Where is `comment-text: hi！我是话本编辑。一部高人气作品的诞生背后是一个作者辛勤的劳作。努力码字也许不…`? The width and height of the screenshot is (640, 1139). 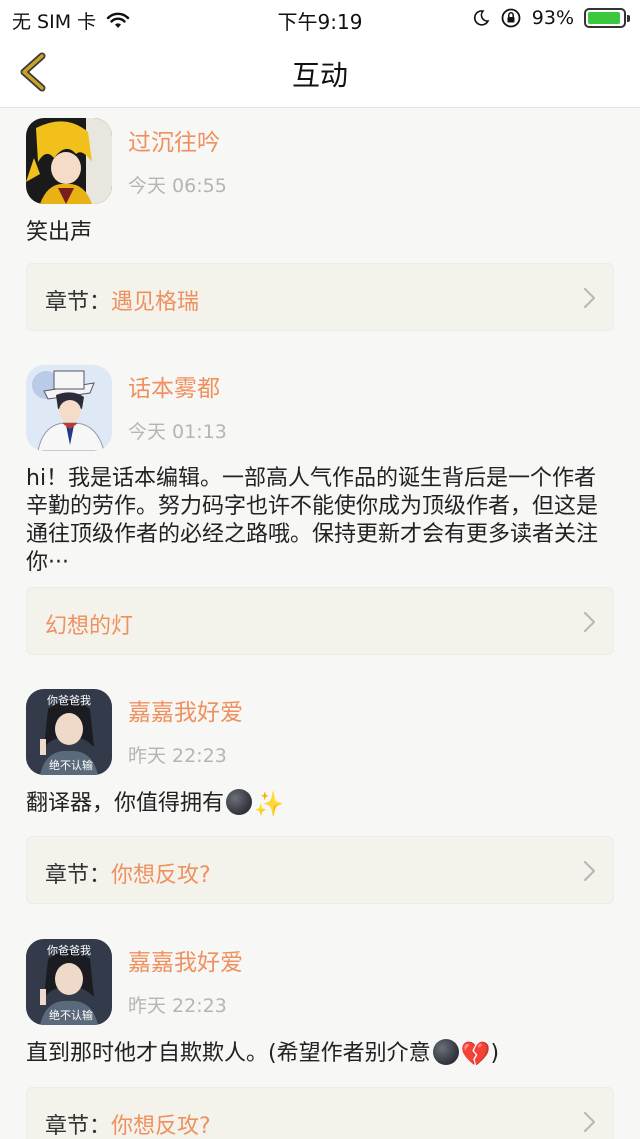 comment-text: hi！我是话本编辑。一部高人气作品的诞生背后是一个作者辛勤的劳作。努力码字也许不… is located at coordinates (312, 520).